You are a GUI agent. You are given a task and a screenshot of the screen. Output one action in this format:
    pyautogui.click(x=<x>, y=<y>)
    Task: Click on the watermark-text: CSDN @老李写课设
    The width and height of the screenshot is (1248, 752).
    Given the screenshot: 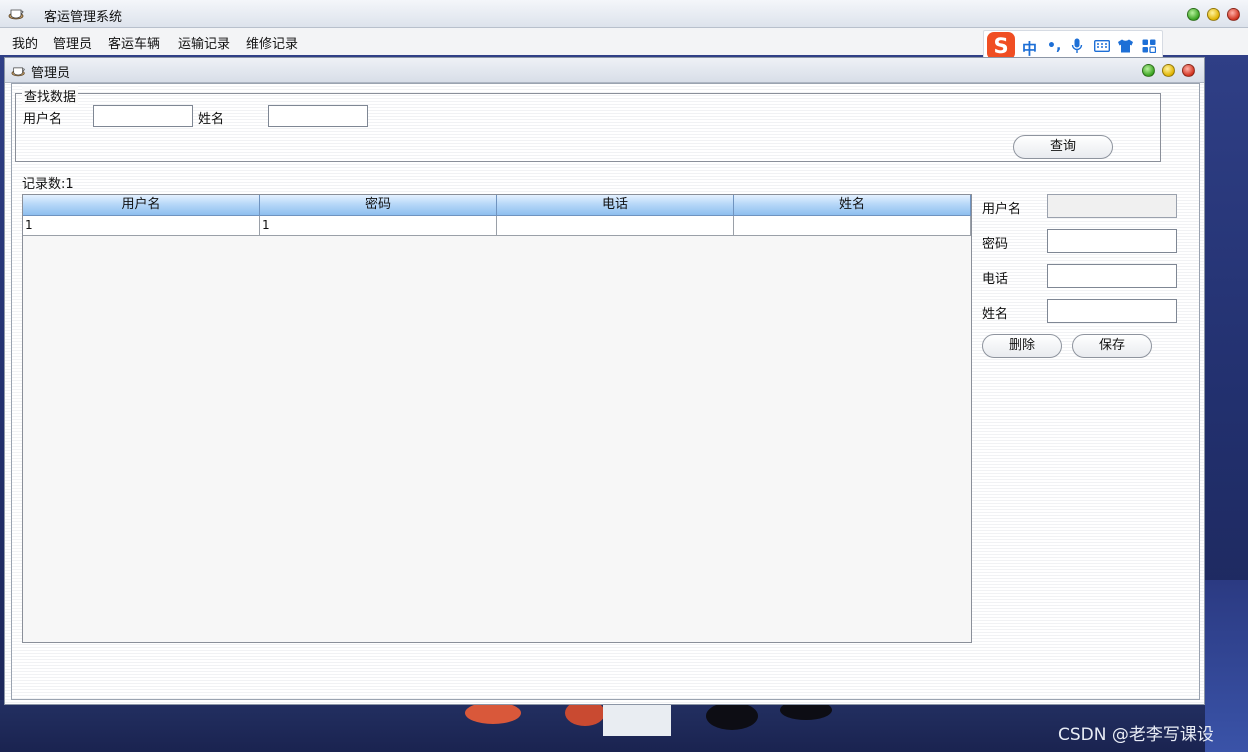 What is the action you would take?
    pyautogui.click(x=1136, y=735)
    